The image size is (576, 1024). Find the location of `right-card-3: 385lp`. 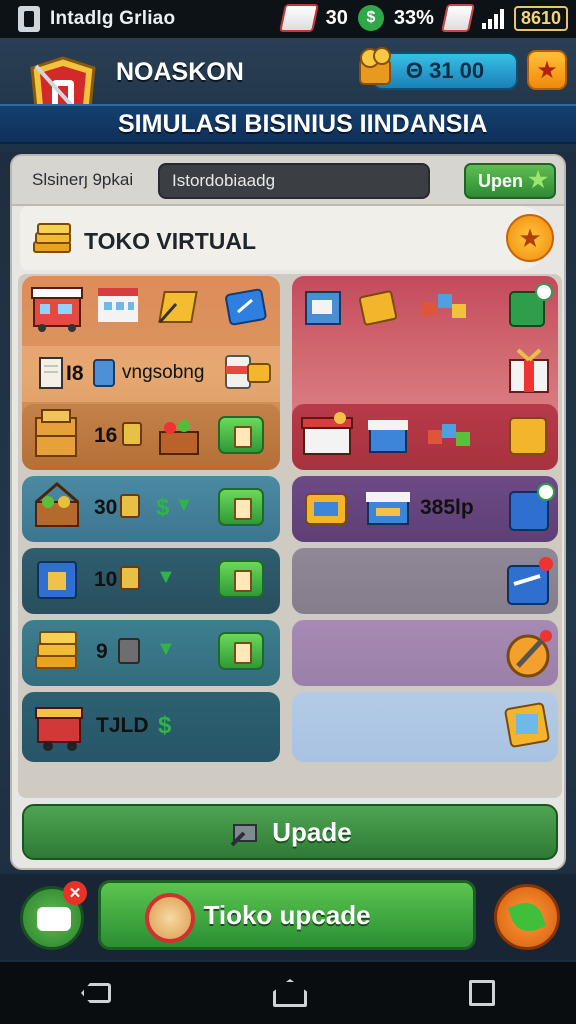

right-card-3: 385lp is located at coordinates (425, 509).